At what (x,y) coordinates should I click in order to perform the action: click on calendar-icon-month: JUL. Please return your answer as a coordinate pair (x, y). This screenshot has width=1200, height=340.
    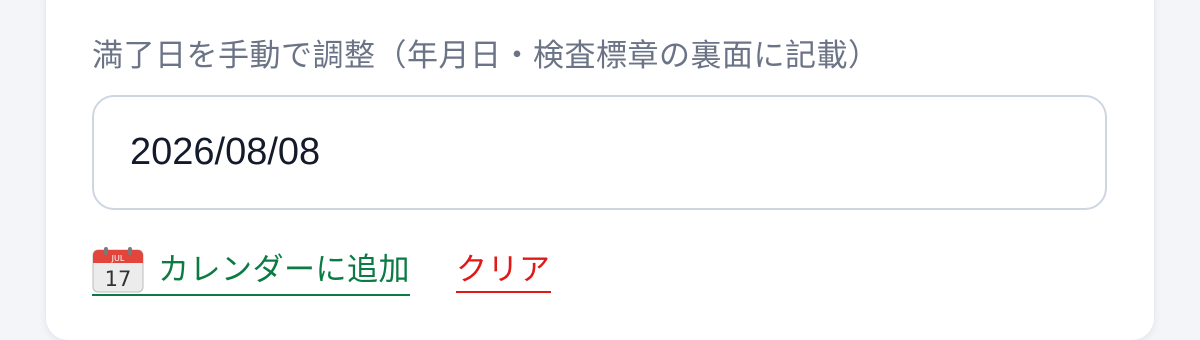
    Looking at the image, I should click on (118, 258).